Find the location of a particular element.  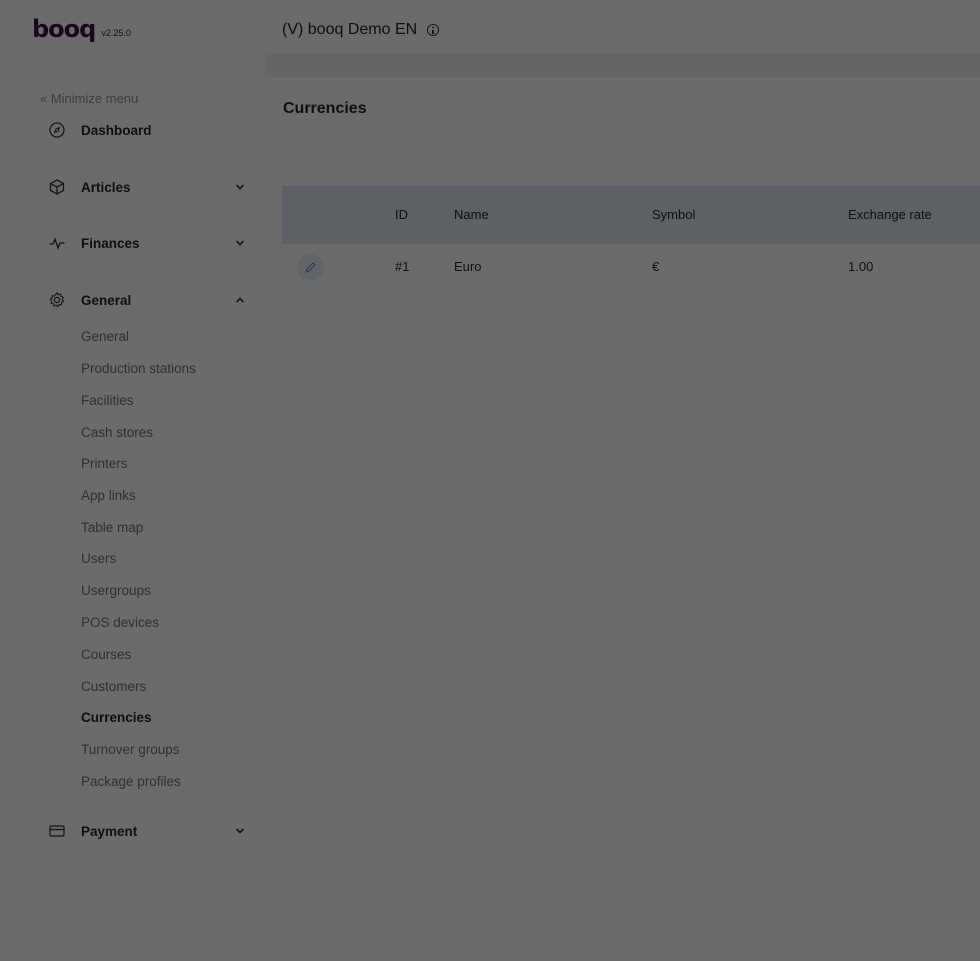

sidebar-subitem-production-stations: Production stations is located at coordinates (138, 368).